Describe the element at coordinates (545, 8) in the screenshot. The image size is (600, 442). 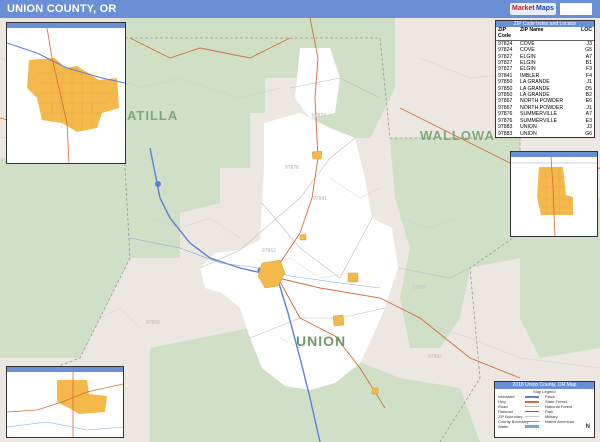
I see `brand-name-blue: Maps` at that location.